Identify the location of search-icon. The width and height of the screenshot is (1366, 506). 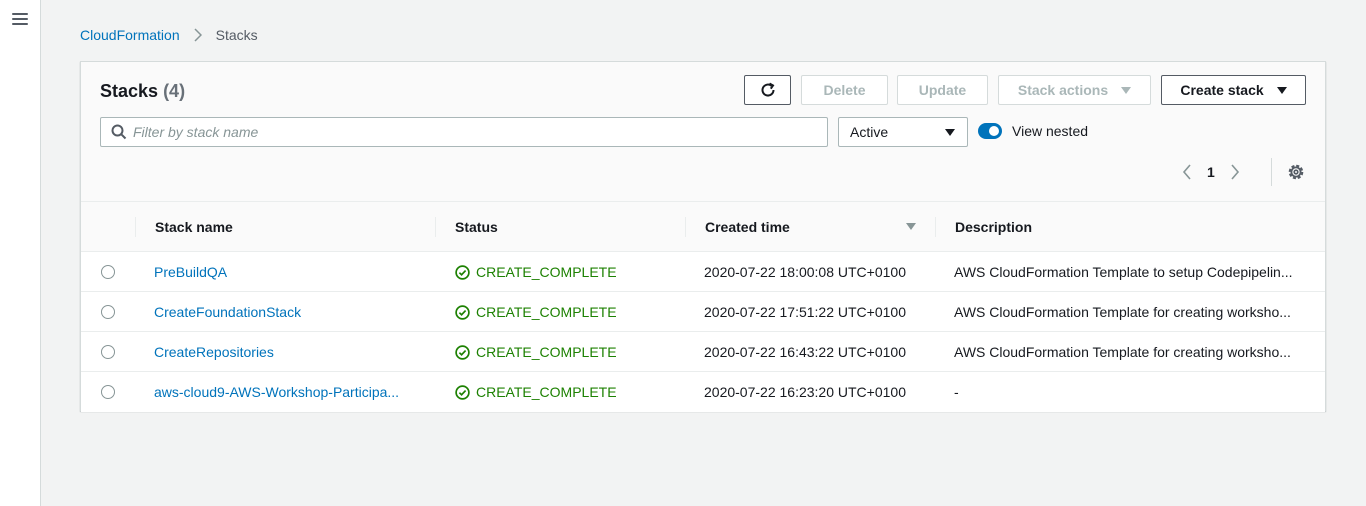
(119, 132).